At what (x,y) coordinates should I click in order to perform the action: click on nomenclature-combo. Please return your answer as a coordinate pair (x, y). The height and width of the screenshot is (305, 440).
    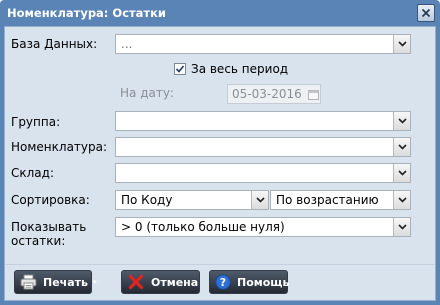
    Looking at the image, I should click on (263, 147).